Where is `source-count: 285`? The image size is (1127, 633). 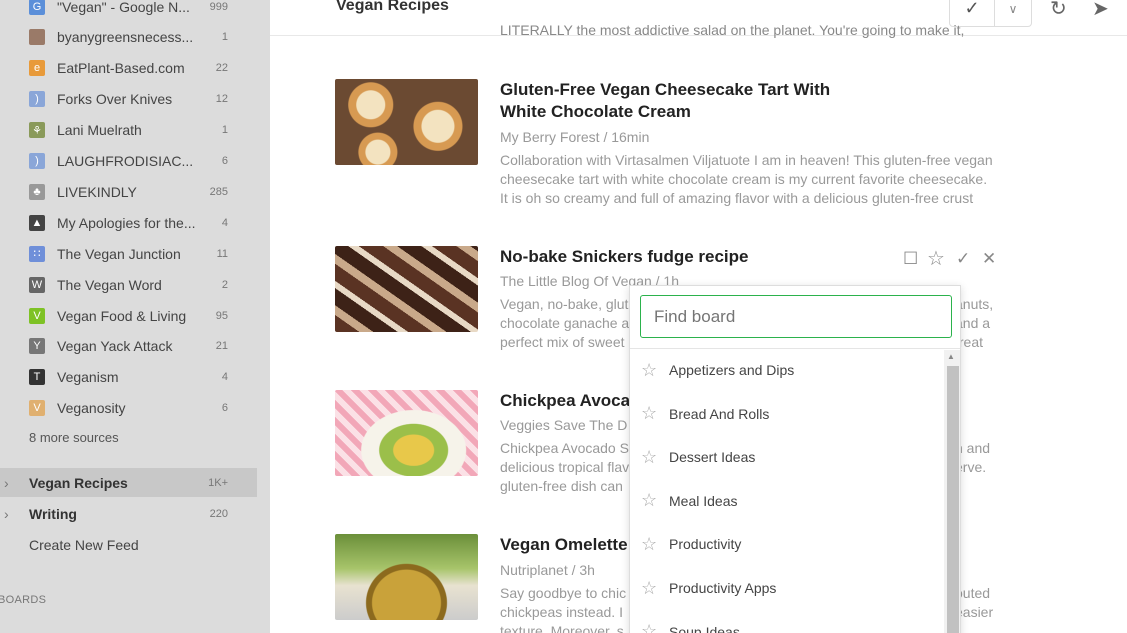
source-count: 285 is located at coordinates (218, 191).